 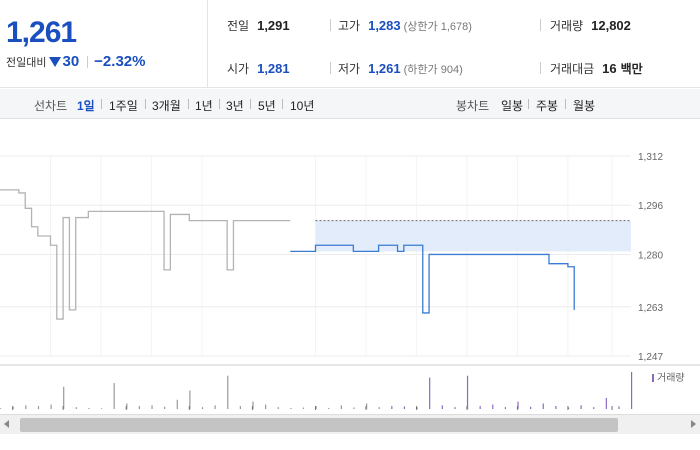 What do you see at coordinates (609, 68) in the screenshot?
I see `stat-value: 16` at bounding box center [609, 68].